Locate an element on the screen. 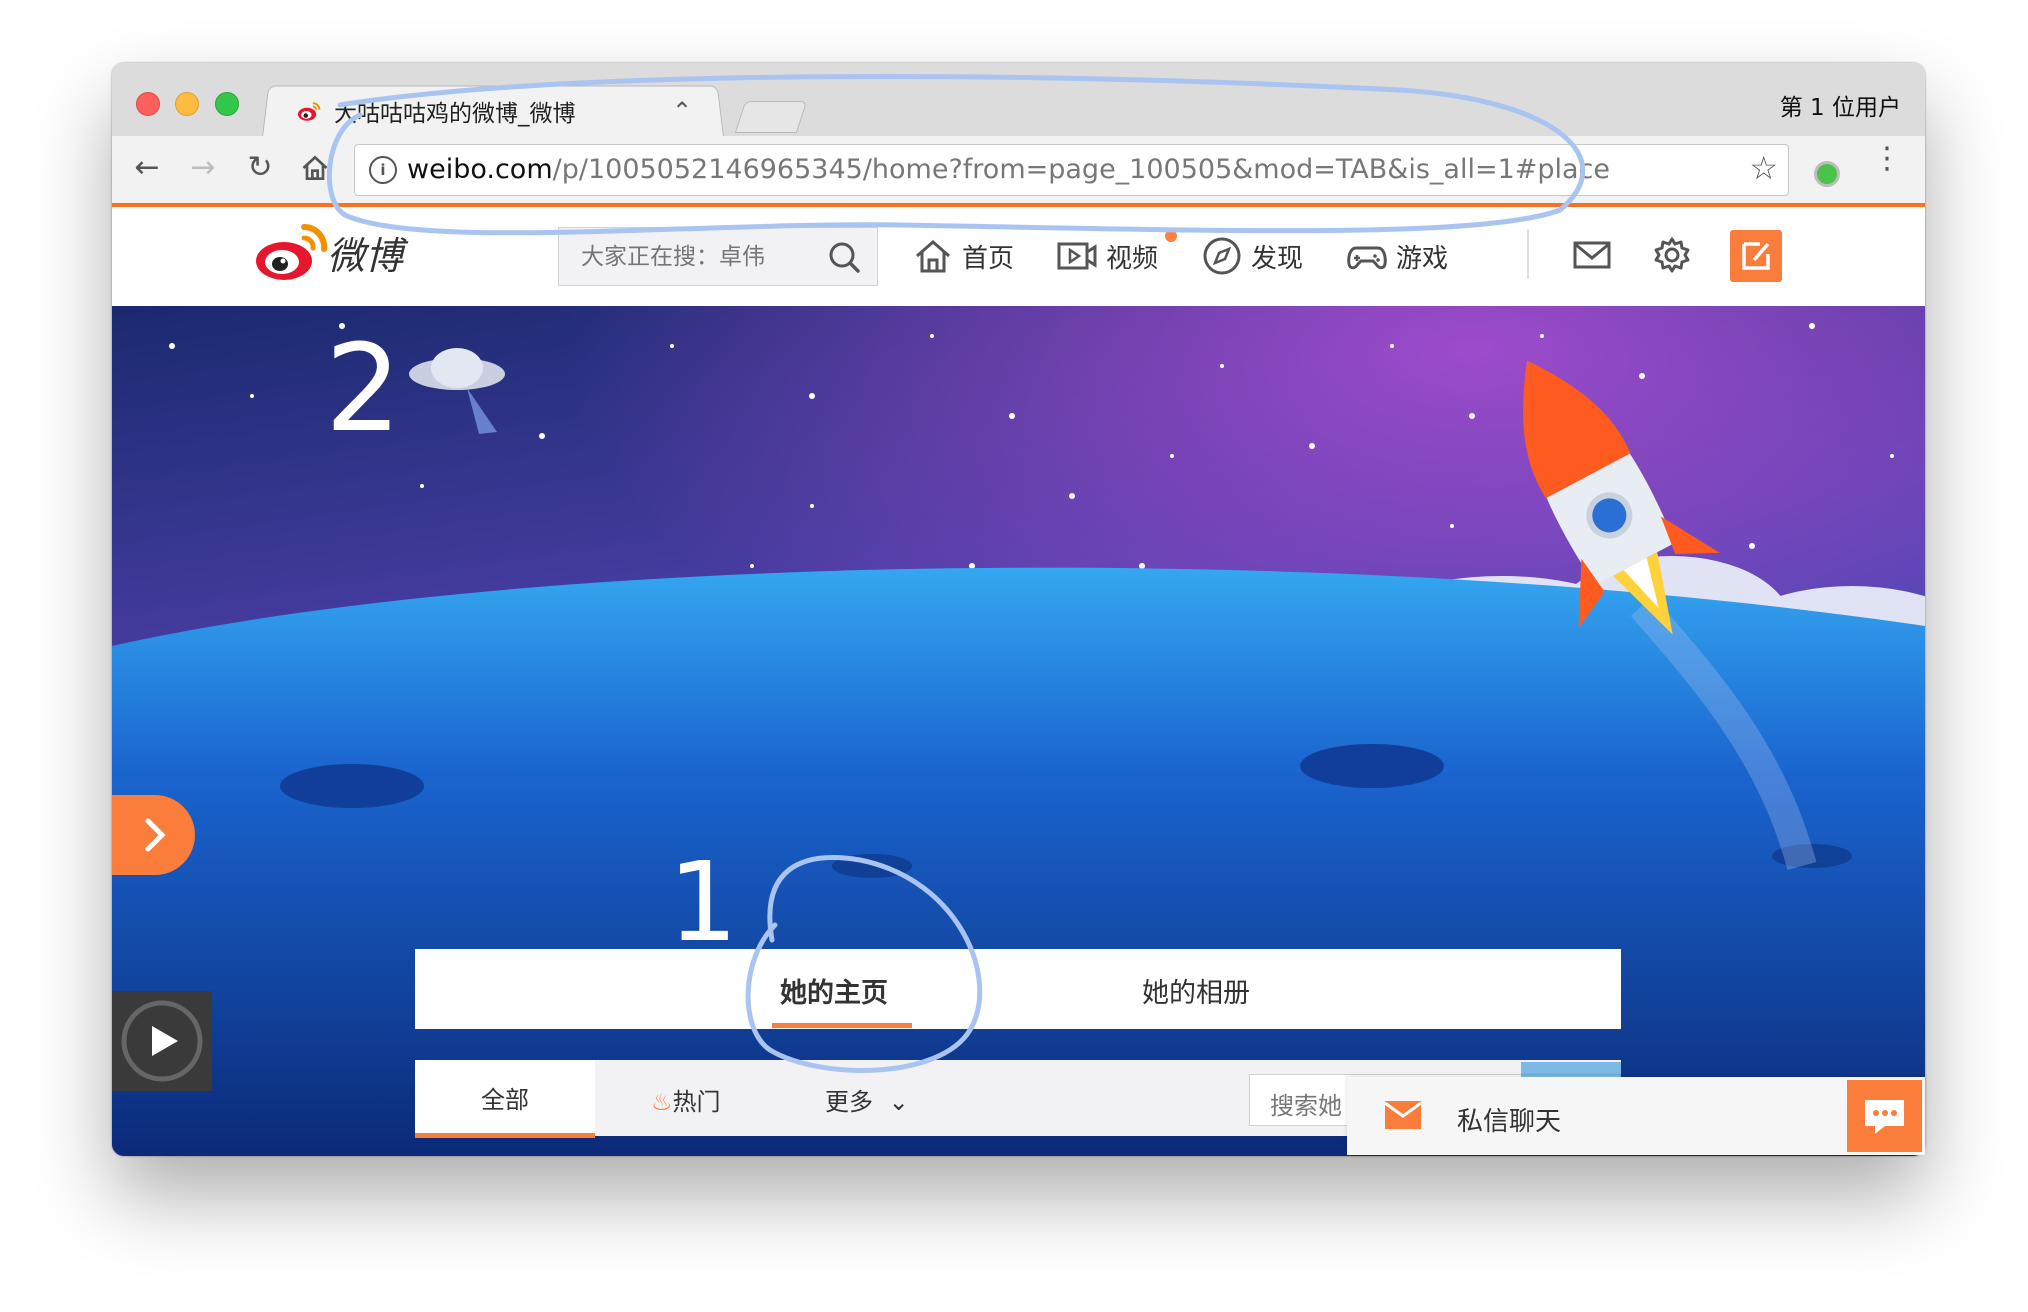 The image size is (2028, 1312). browser-home-icon is located at coordinates (315, 168).